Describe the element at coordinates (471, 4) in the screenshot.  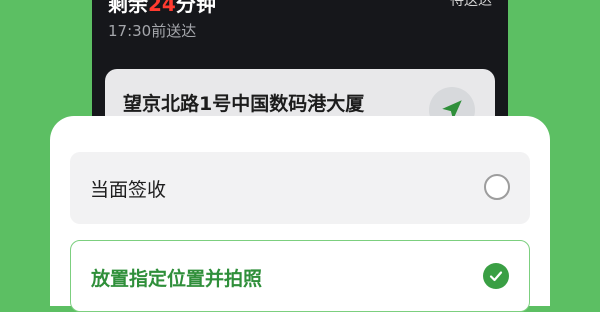
I see `delivery-status: 待送达` at that location.